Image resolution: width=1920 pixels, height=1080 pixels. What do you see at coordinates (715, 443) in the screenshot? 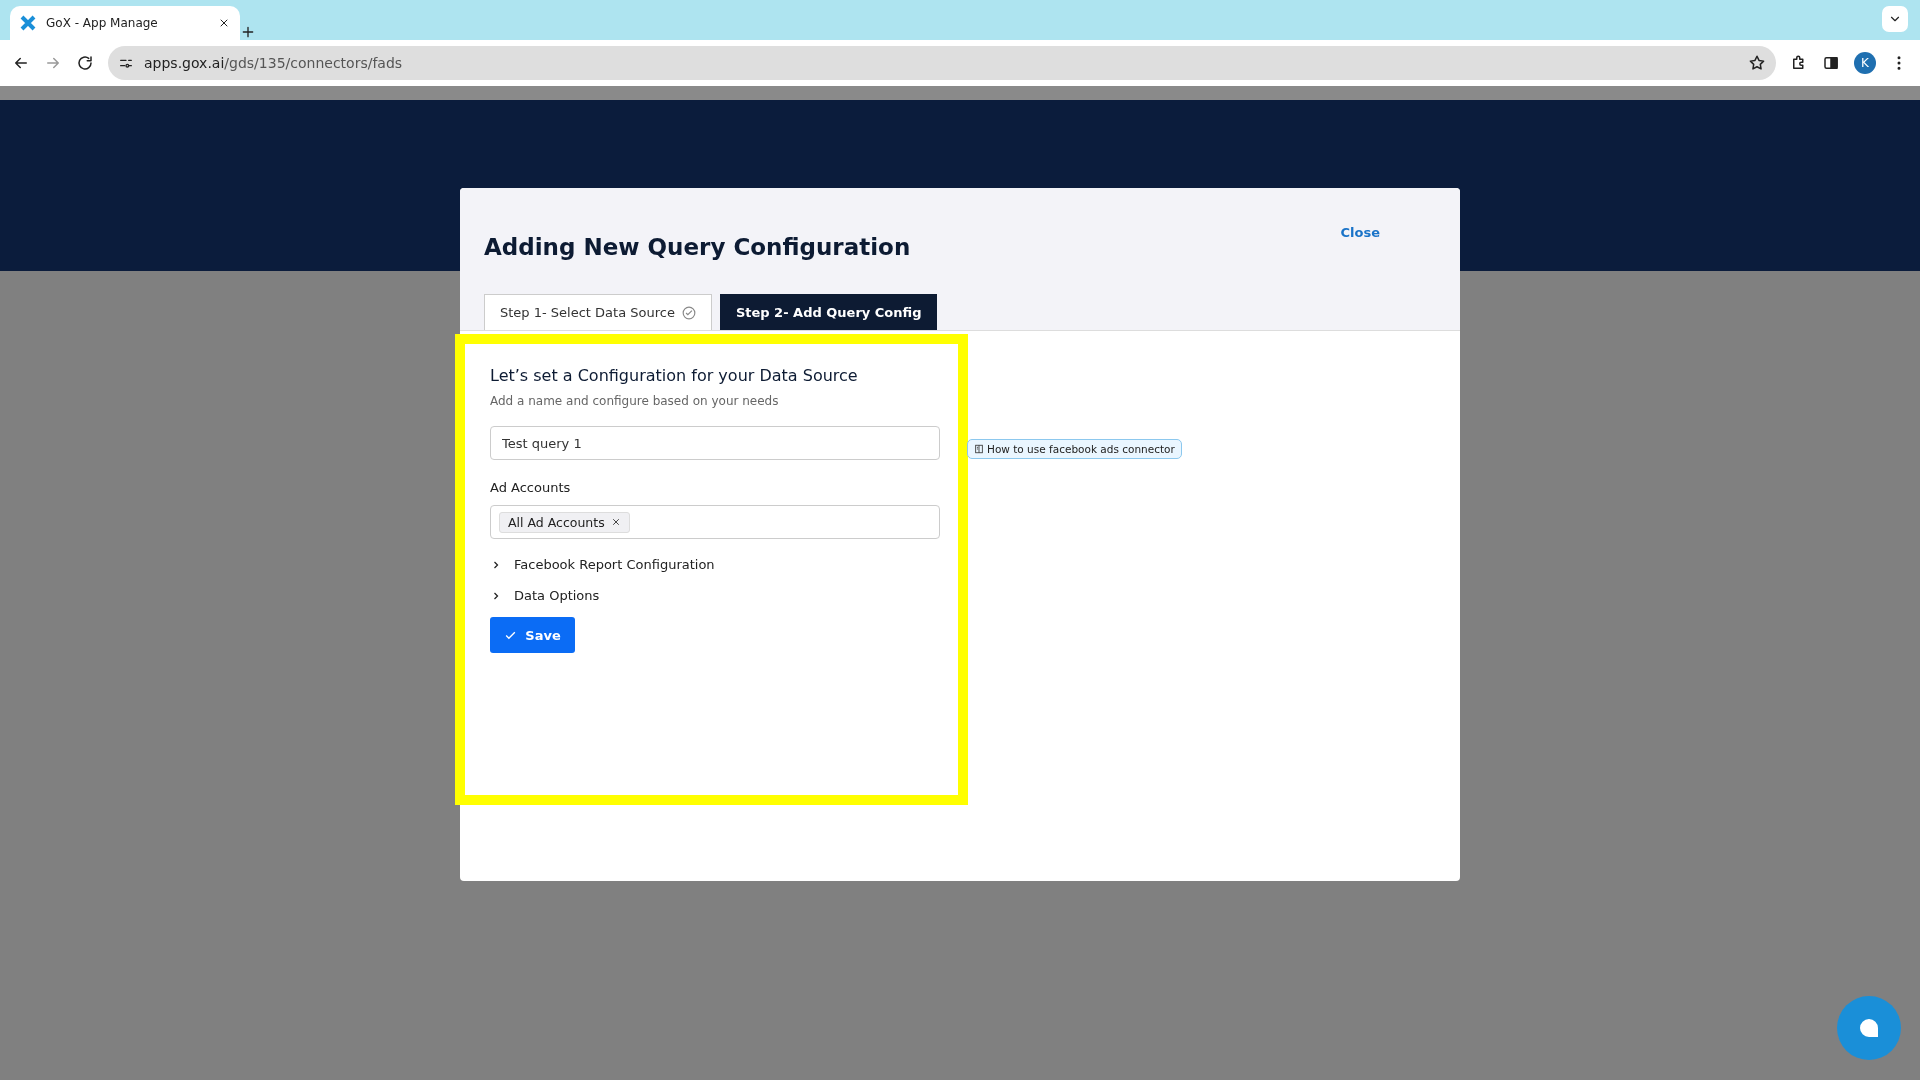
I see `name-input-field: Test query 1` at bounding box center [715, 443].